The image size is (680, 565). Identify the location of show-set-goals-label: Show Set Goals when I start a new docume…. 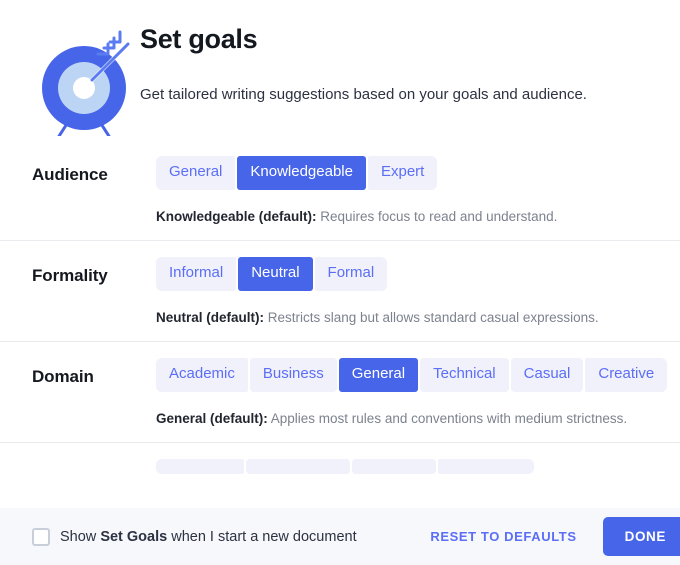
(208, 537).